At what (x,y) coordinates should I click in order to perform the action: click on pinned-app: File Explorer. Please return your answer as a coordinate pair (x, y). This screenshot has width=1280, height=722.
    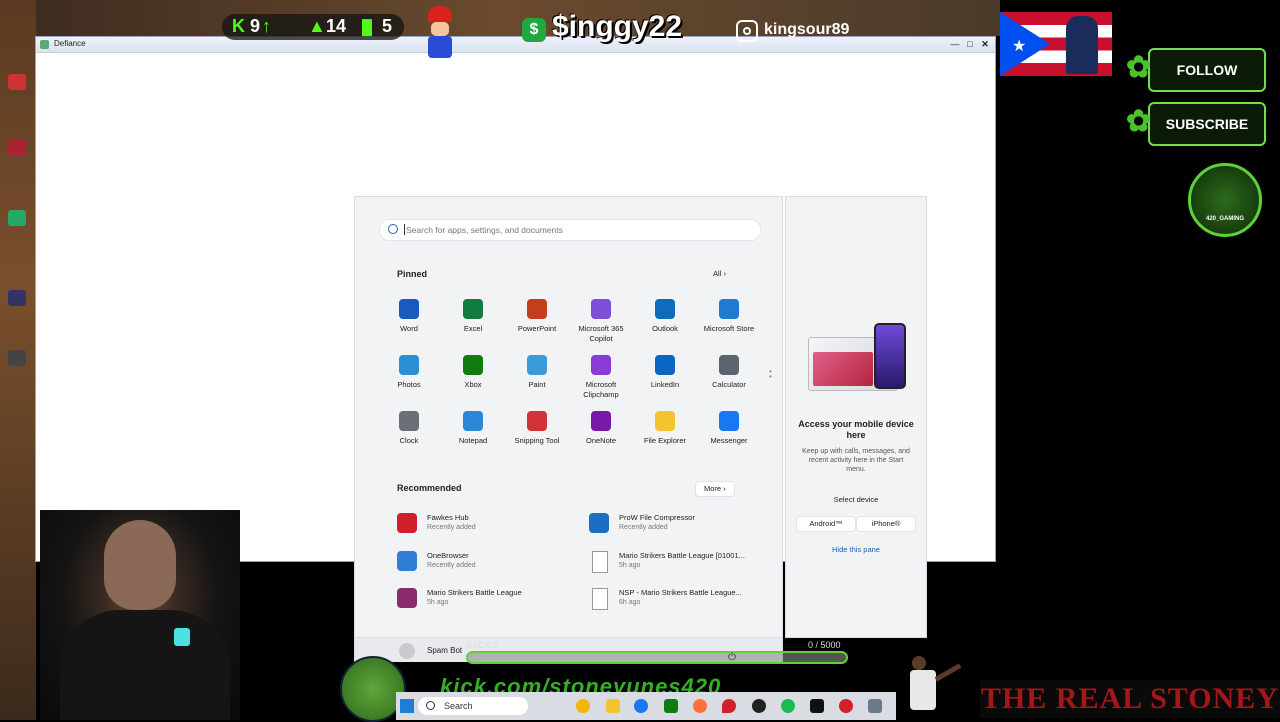
    Looking at the image, I should click on (665, 428).